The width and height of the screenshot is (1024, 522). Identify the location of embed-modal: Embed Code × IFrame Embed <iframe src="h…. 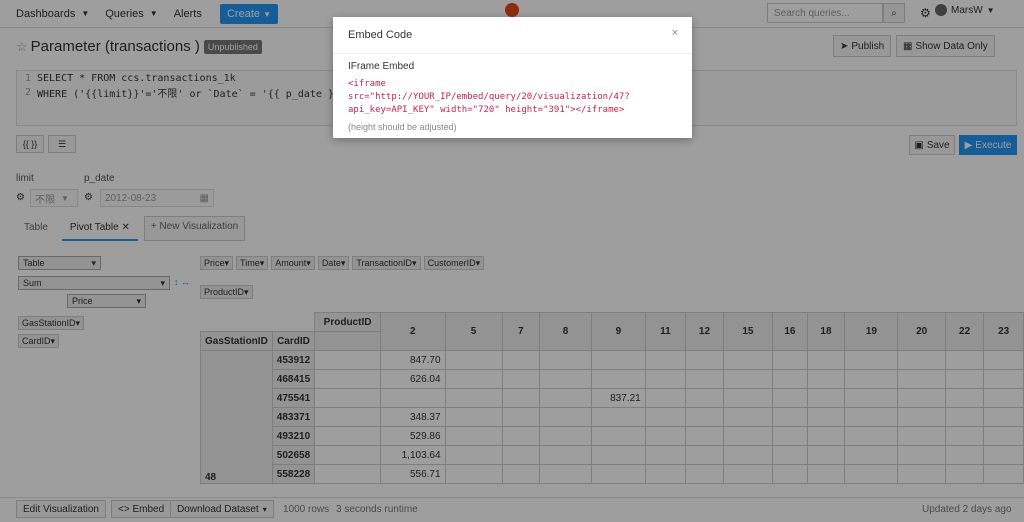
(512, 77).